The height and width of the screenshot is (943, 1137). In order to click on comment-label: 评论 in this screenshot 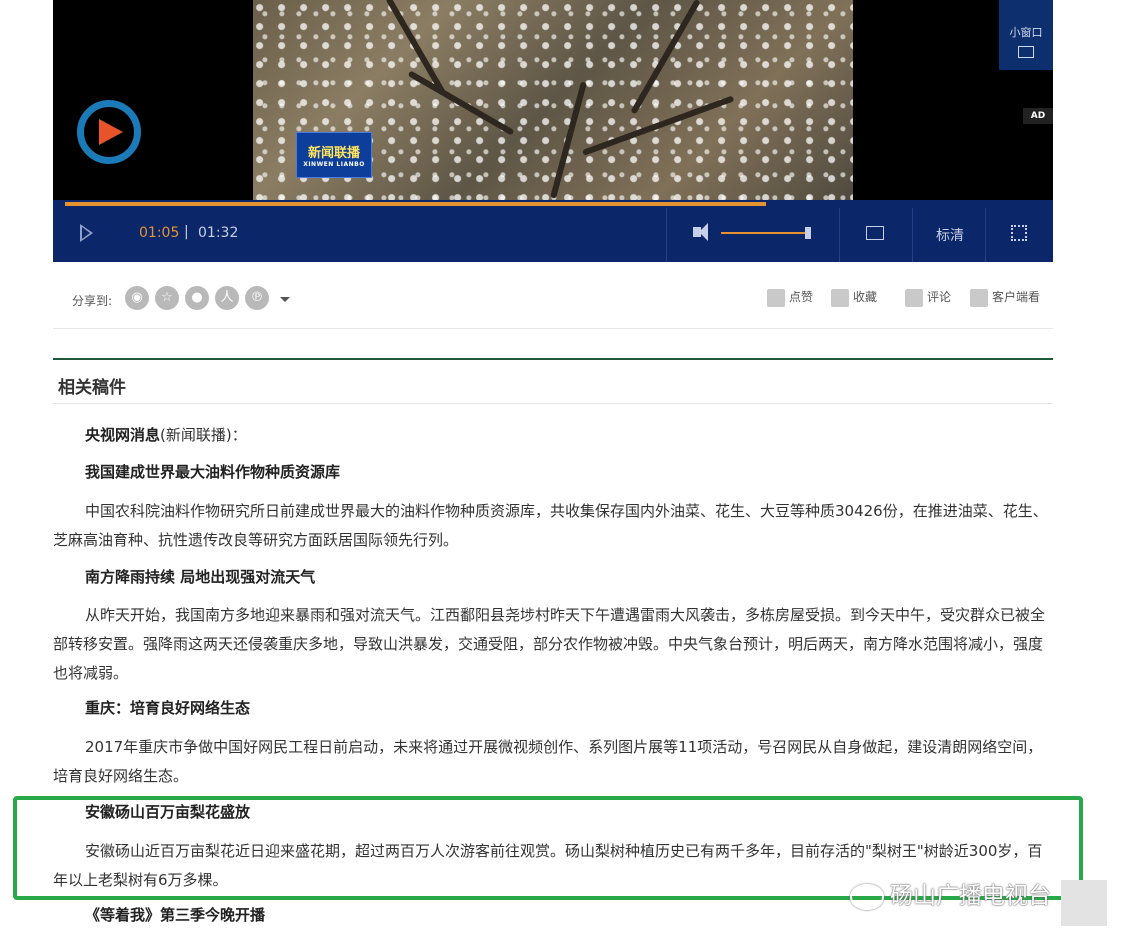, I will do `click(939, 297)`.